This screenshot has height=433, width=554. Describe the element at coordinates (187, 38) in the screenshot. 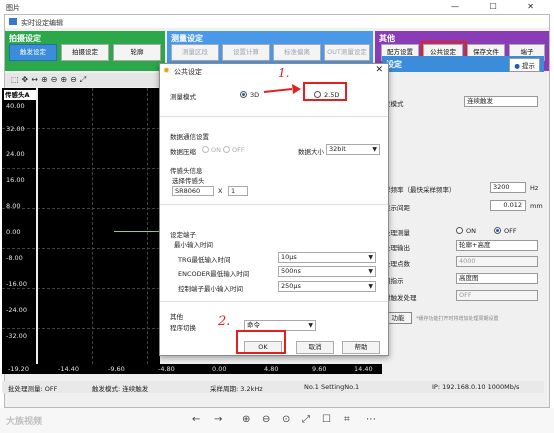

I see `group-measure-title: 测量设定` at that location.